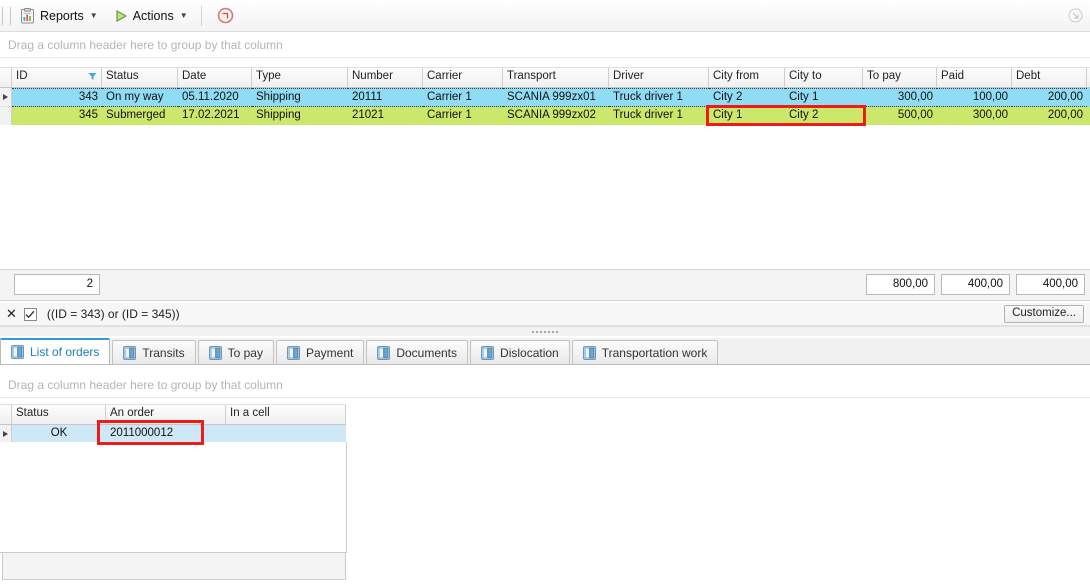 This screenshot has height=585, width=1090. What do you see at coordinates (250, 413) in the screenshot?
I see `detail-column-header-label: In a cell` at bounding box center [250, 413].